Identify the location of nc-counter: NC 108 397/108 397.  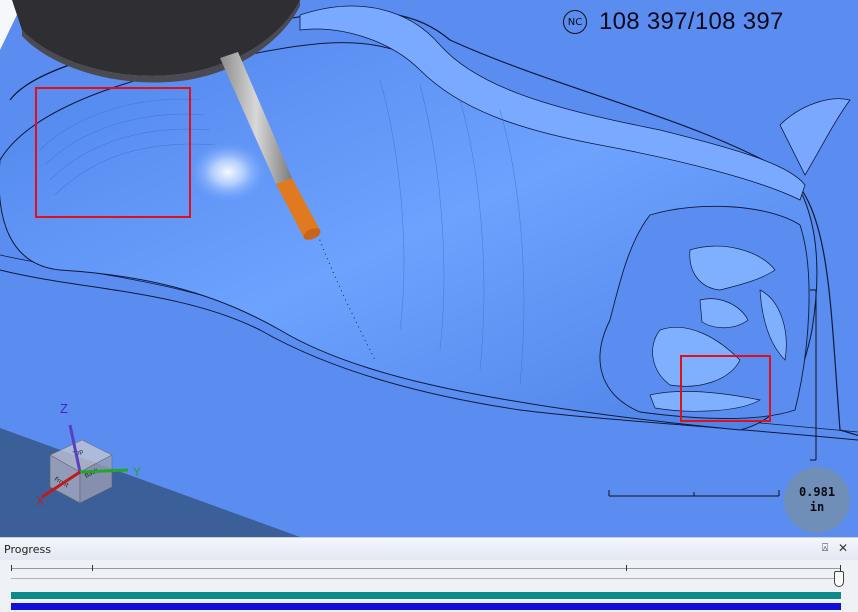
(673, 22).